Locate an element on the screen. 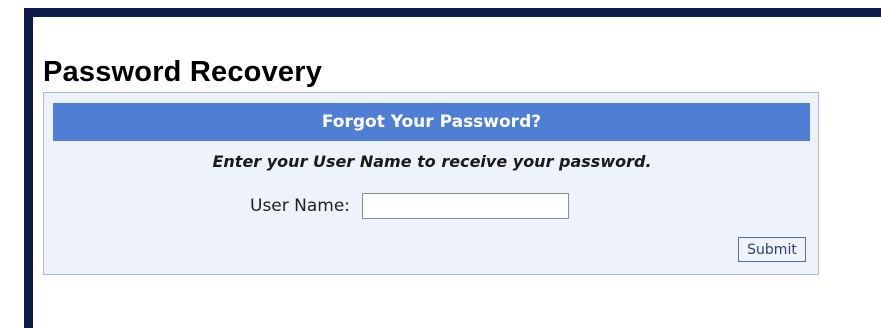  submit-button: Submit is located at coordinates (772, 249).